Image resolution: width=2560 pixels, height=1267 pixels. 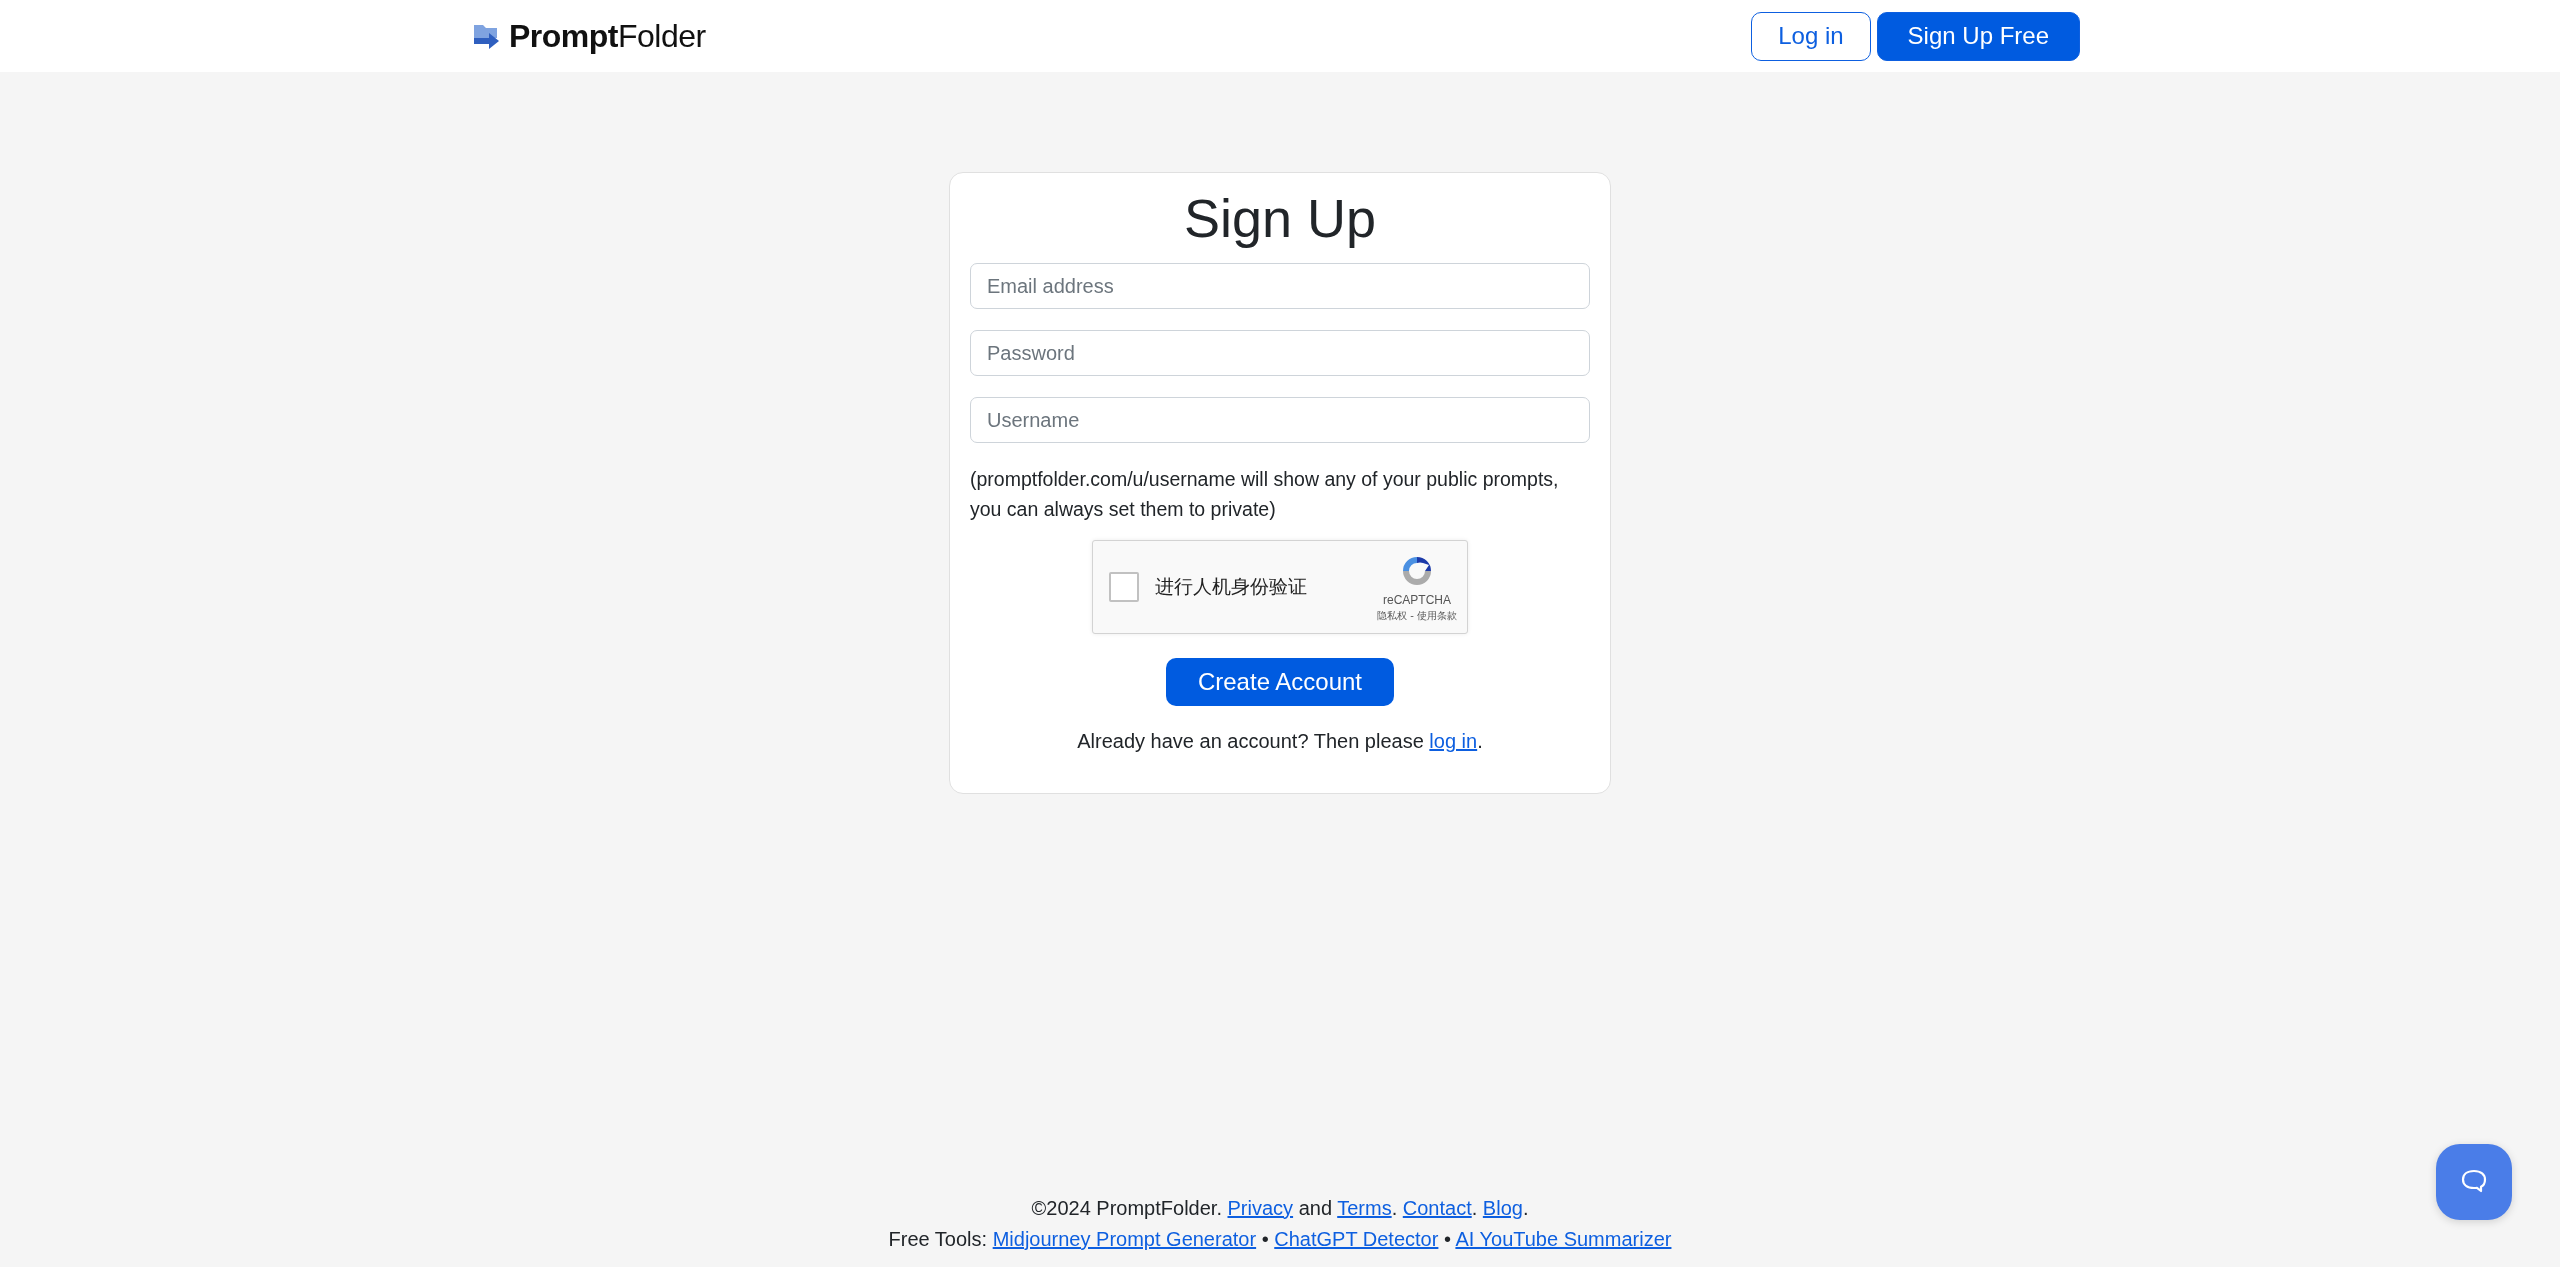 I want to click on chat-button, so click(x=2474, y=1182).